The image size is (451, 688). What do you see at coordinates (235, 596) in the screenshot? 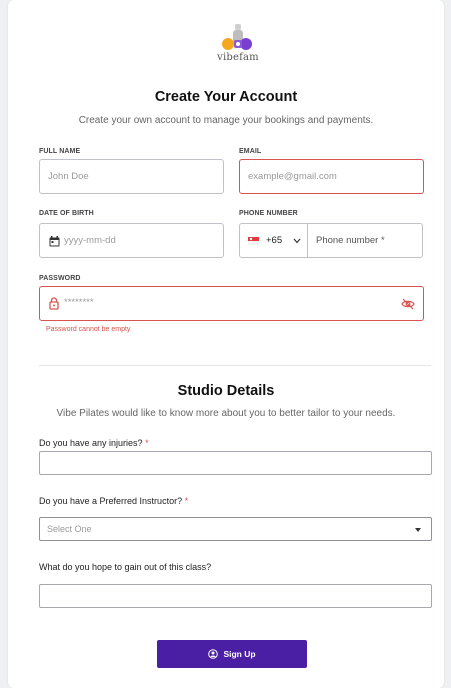
I see `goals-input` at bounding box center [235, 596].